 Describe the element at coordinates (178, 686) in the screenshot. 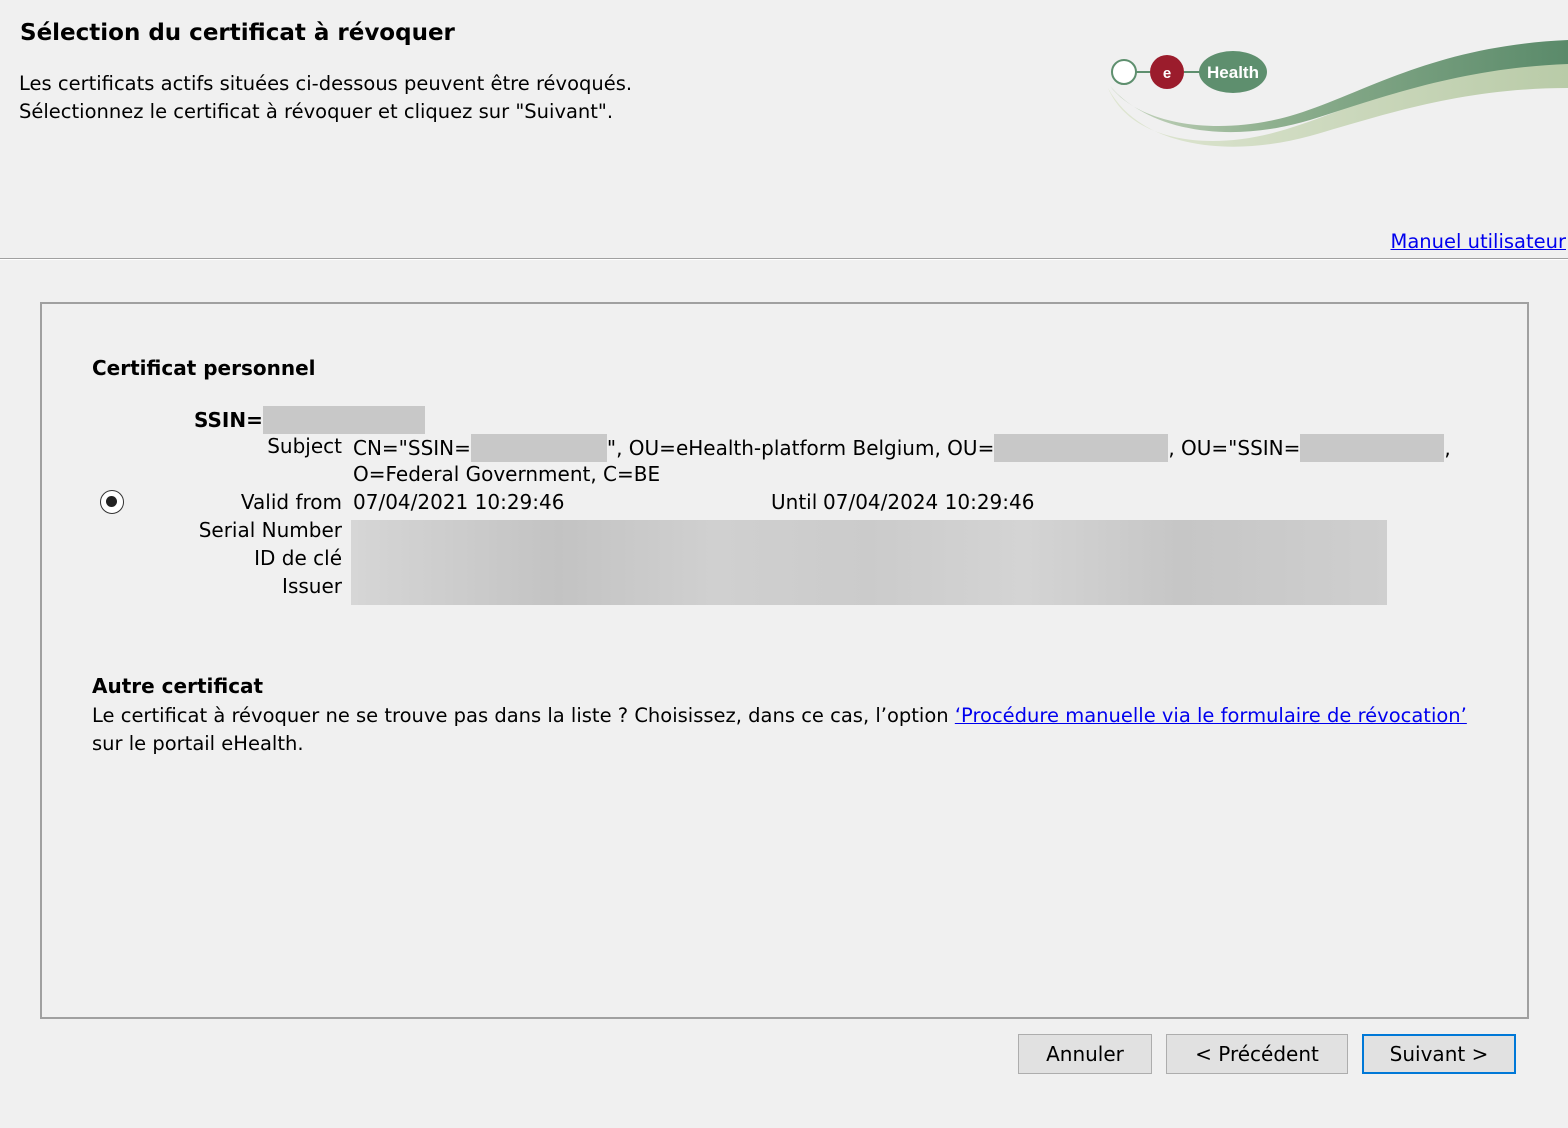

I see `other-certificate-title: Autre certificat` at that location.